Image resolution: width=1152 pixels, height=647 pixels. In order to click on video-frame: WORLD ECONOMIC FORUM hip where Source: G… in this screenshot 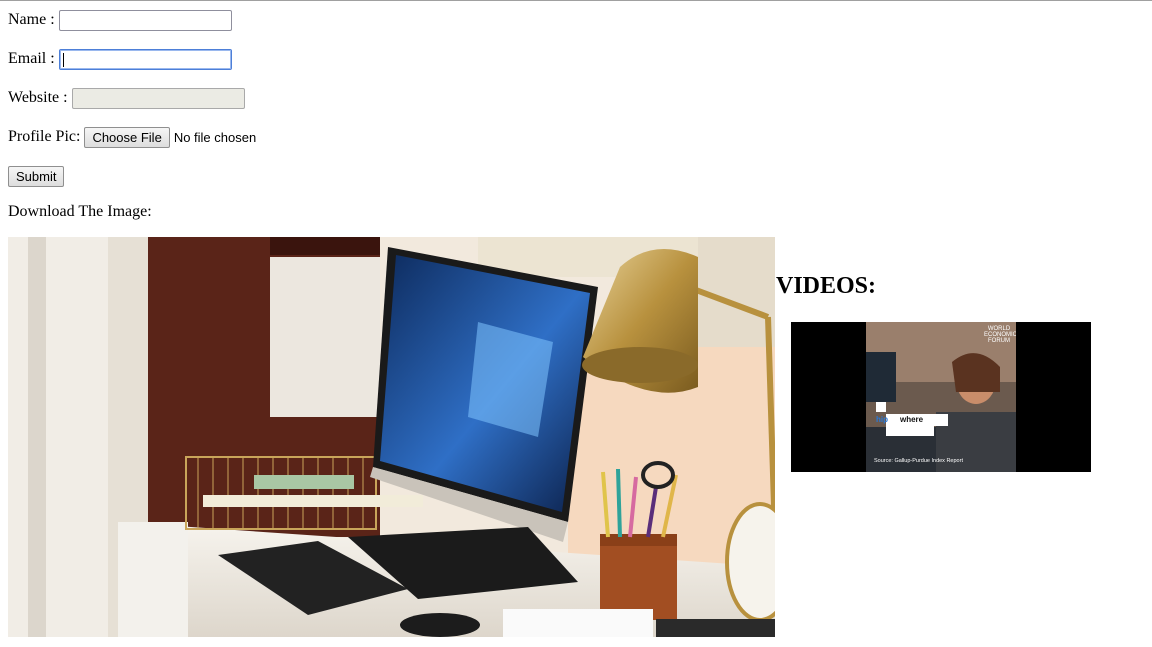, I will do `click(941, 397)`.